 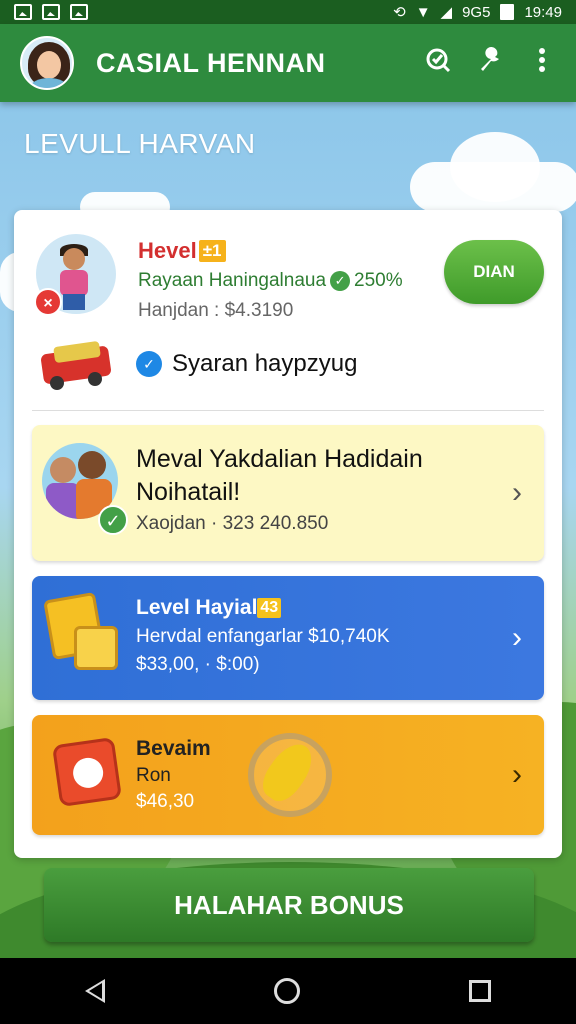 I want to click on row-title: Level Hayial 43, so click(x=209, y=608).